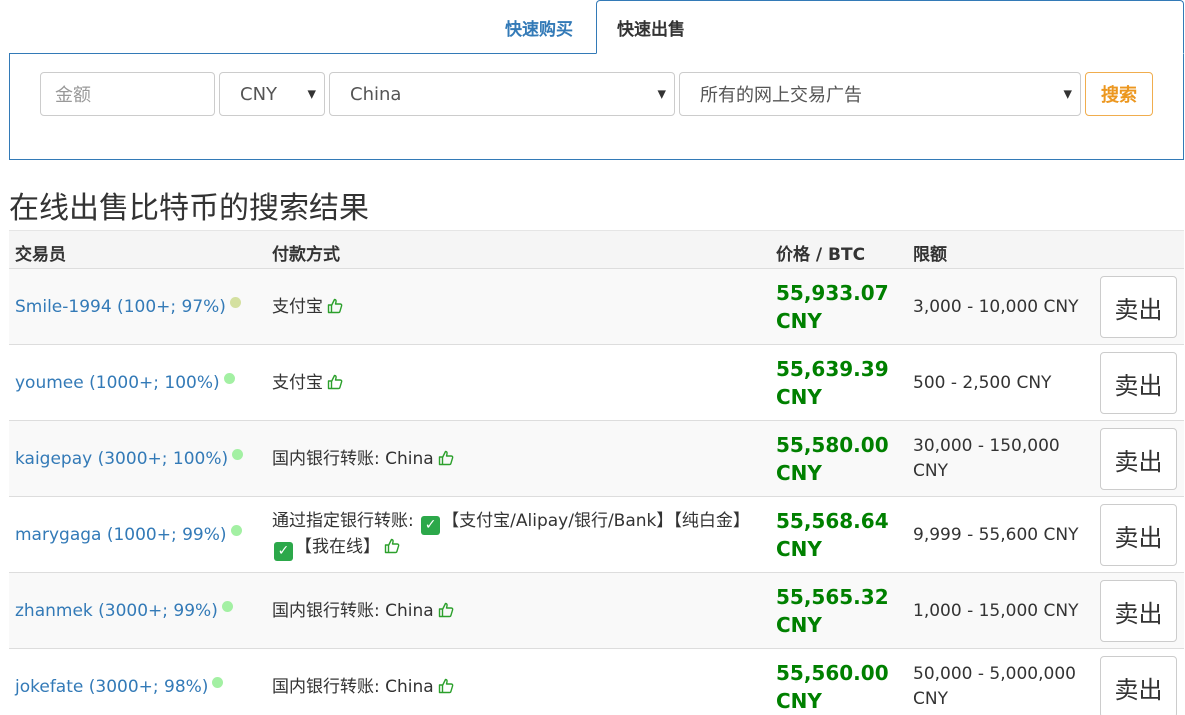 This screenshot has height=715, width=1185. I want to click on price-value: 55,580.00, so click(832, 445).